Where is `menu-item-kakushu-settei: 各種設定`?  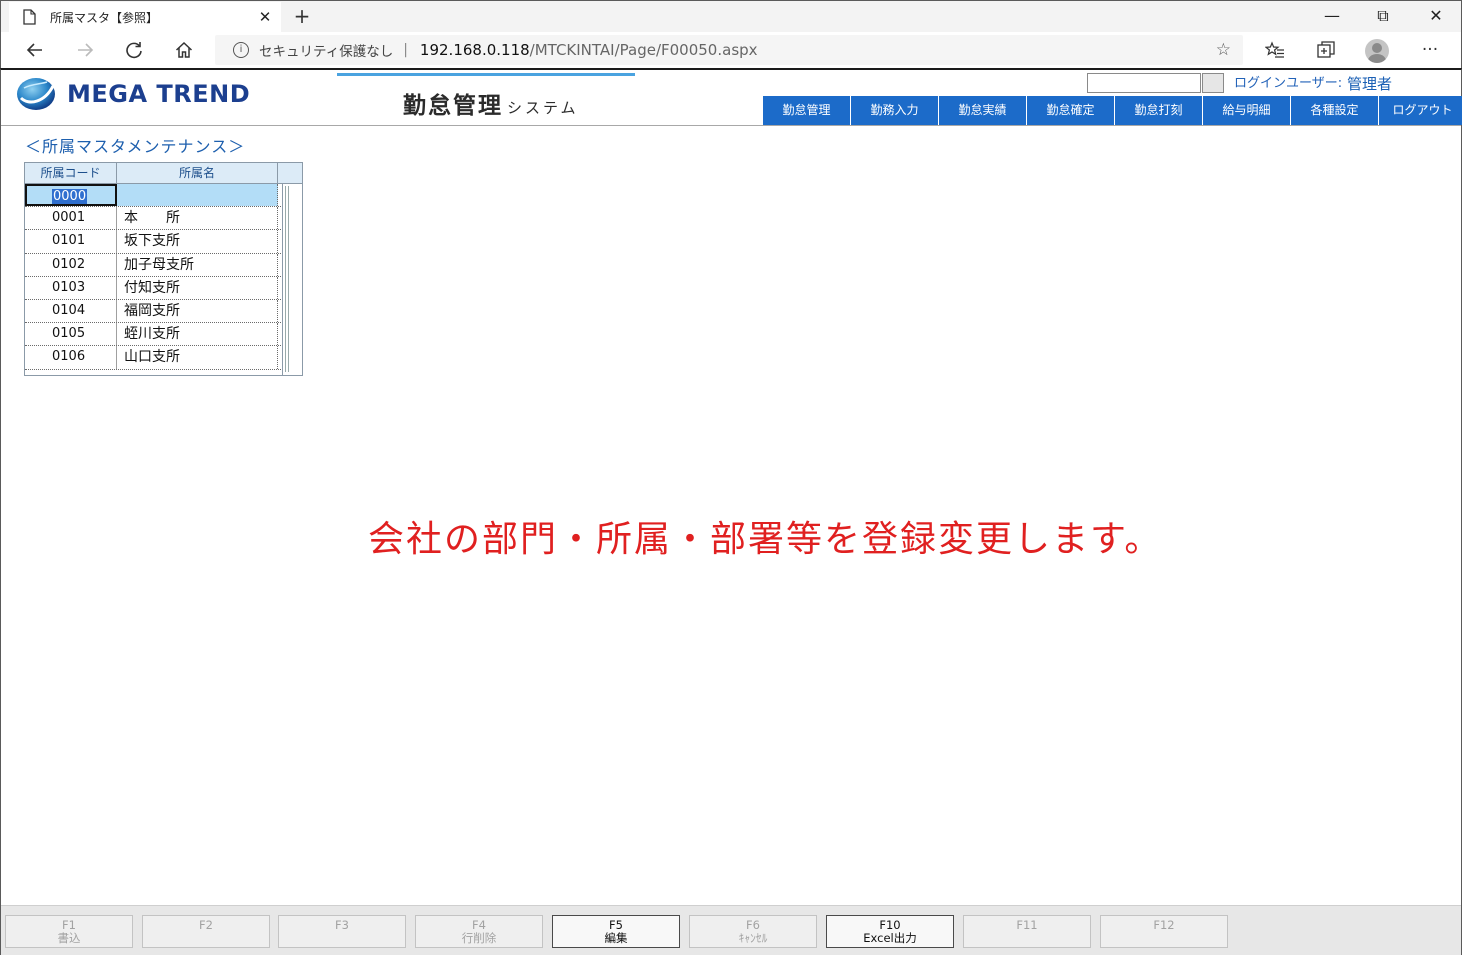 menu-item-kakushu-settei: 各種設定 is located at coordinates (1334, 110).